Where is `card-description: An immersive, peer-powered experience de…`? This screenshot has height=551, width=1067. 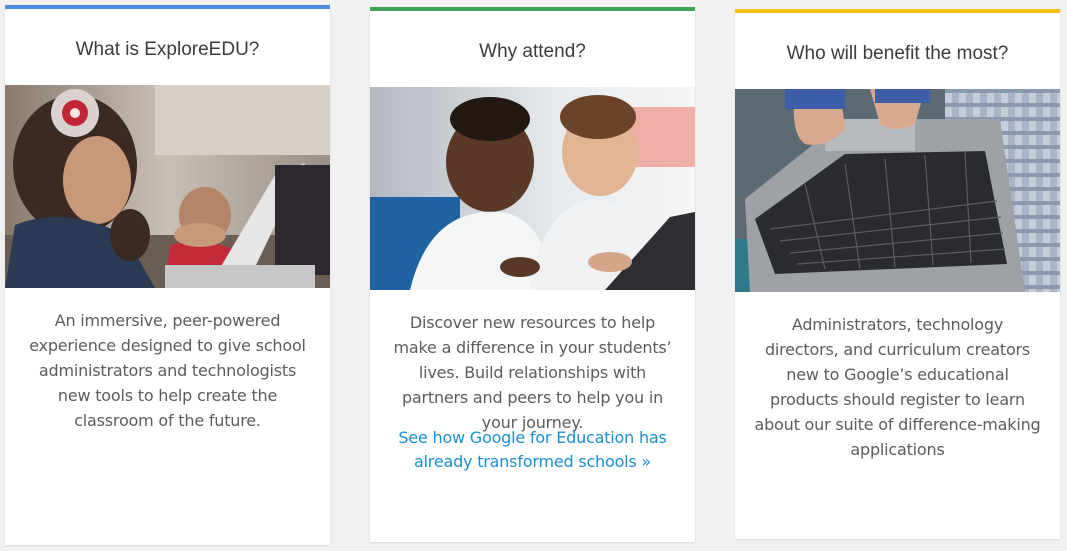
card-description: An immersive, peer-powered experience de… is located at coordinates (167, 370).